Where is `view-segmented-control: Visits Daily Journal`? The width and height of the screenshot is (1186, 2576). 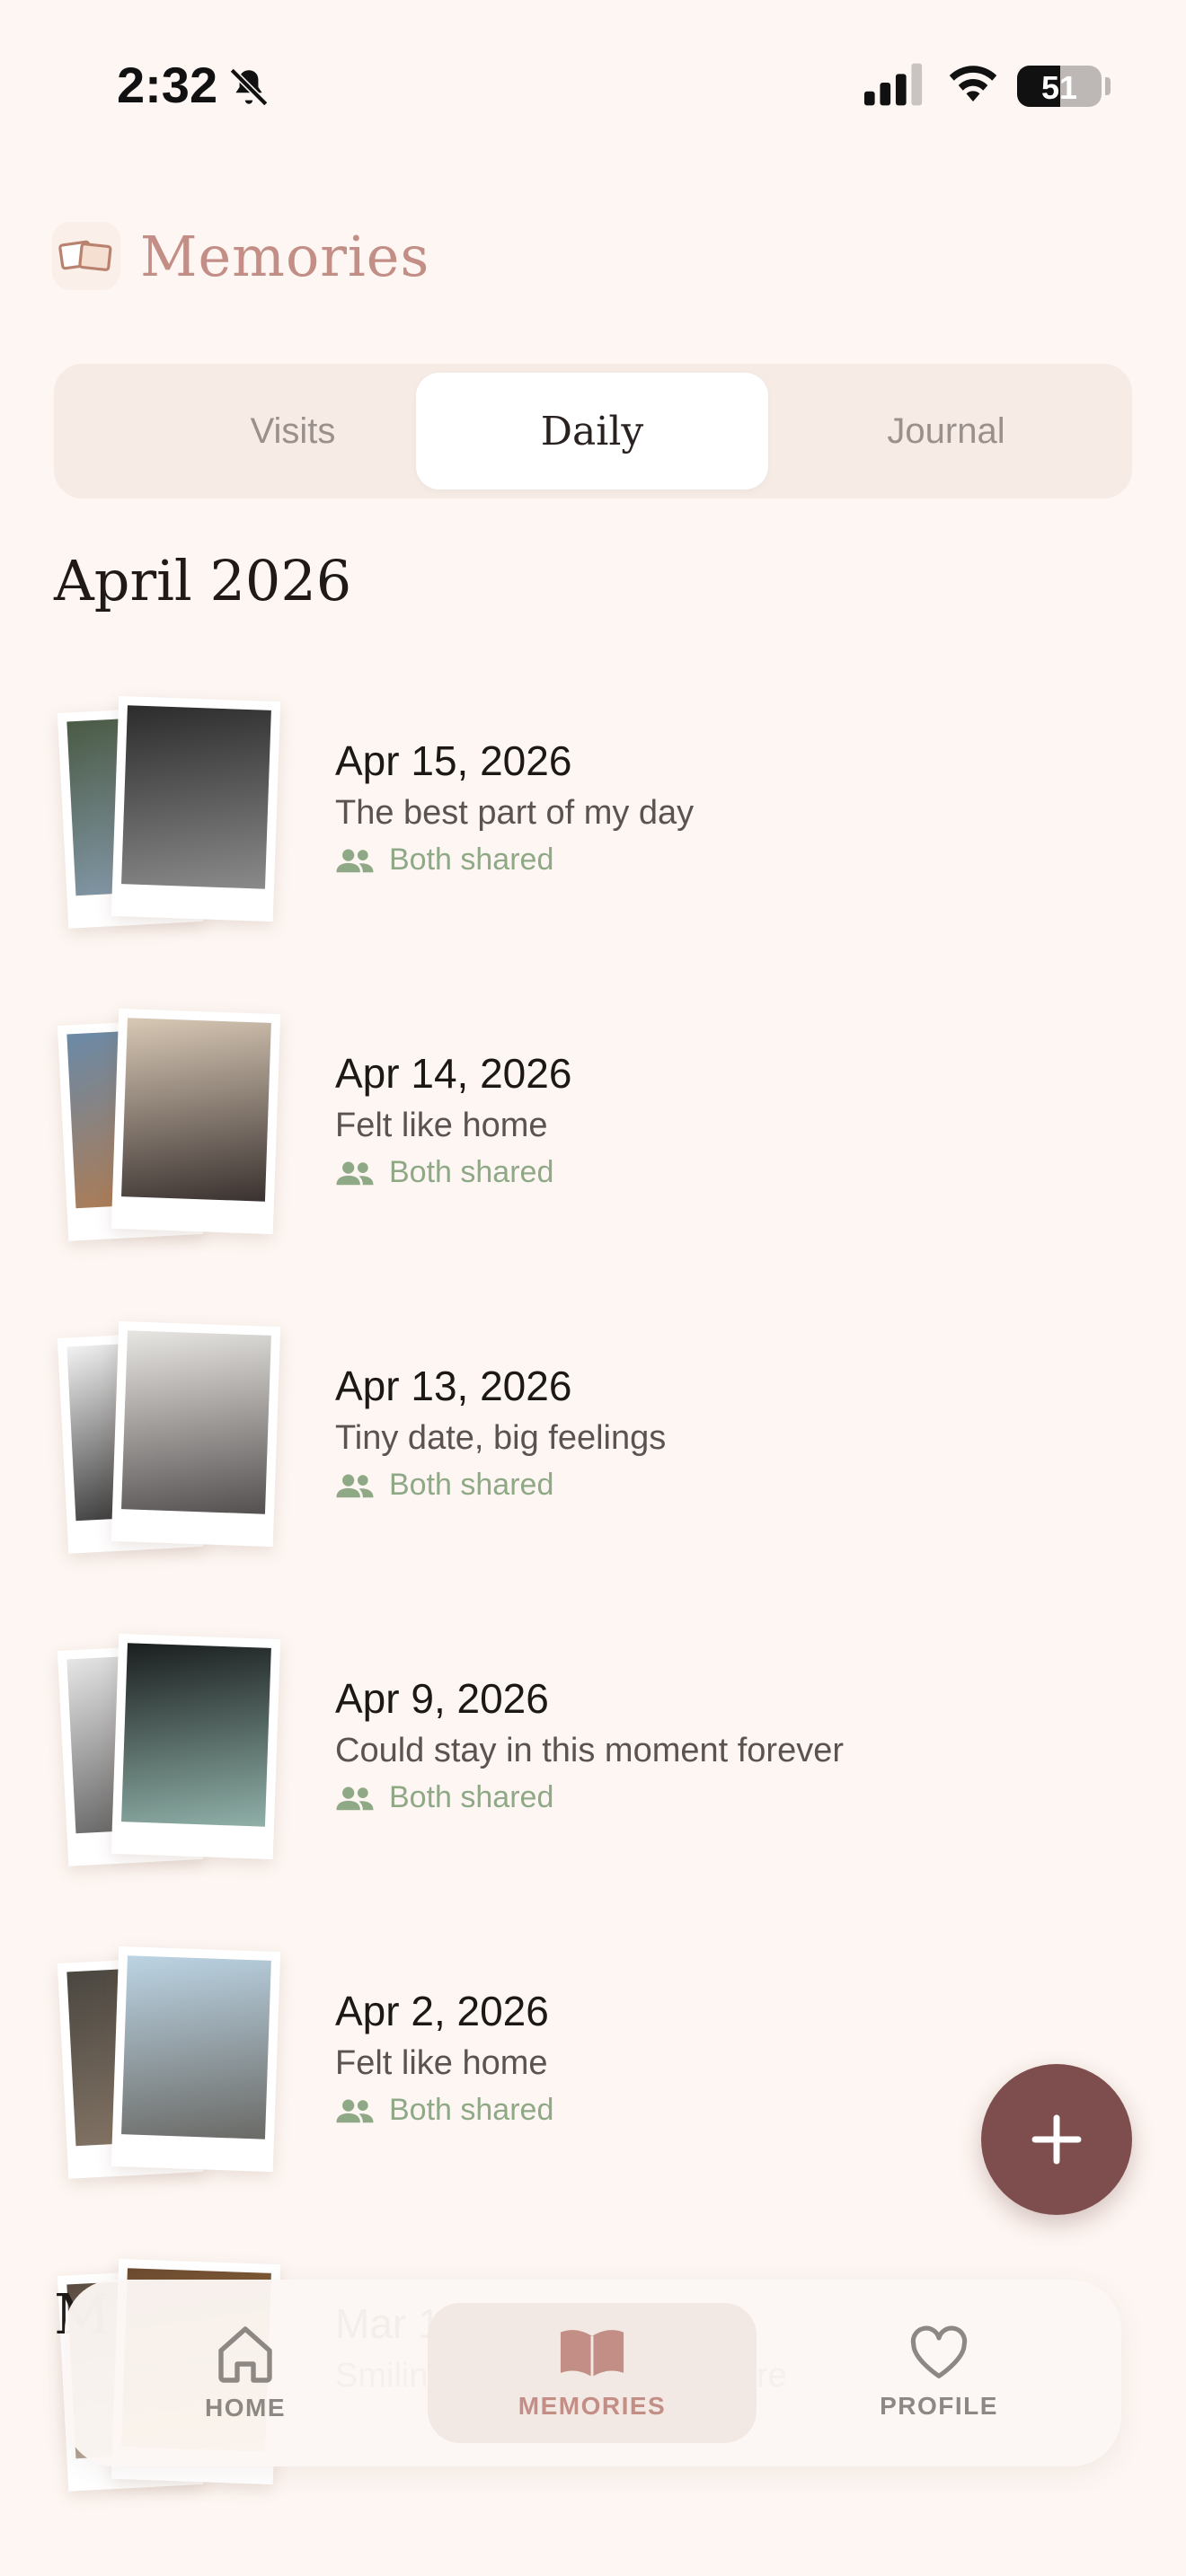
view-segmented-control: Visits Daily Journal is located at coordinates (593, 431).